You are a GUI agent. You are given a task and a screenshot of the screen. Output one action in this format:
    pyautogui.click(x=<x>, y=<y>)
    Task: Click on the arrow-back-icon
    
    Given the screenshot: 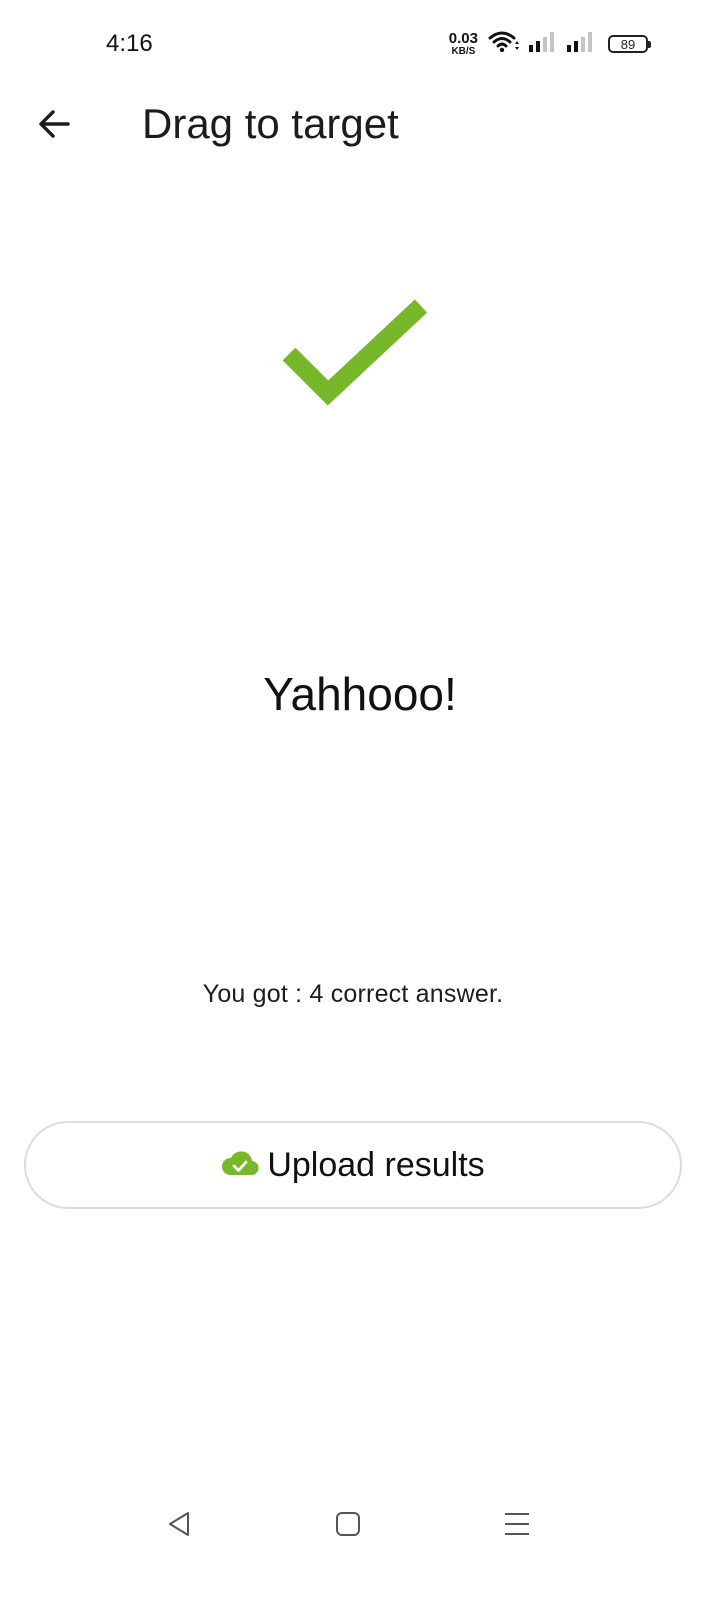 What is the action you would take?
    pyautogui.click(x=54, y=126)
    